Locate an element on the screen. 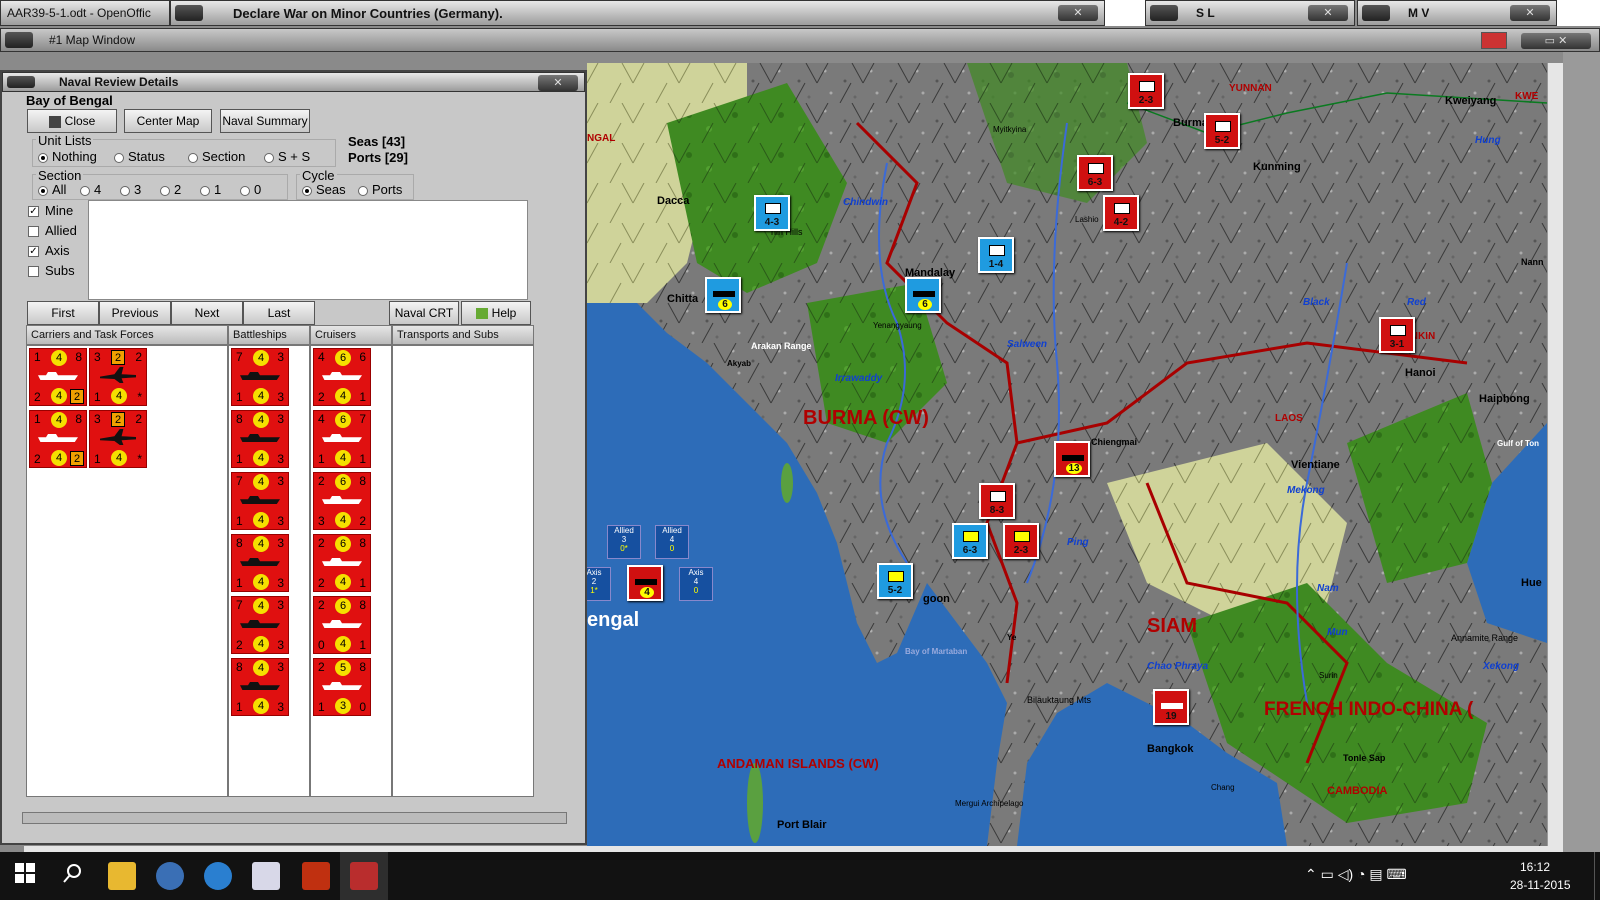 This screenshot has width=1600, height=900. battleship-counter: 7 4 3 1 4 3 is located at coordinates (260, 501).